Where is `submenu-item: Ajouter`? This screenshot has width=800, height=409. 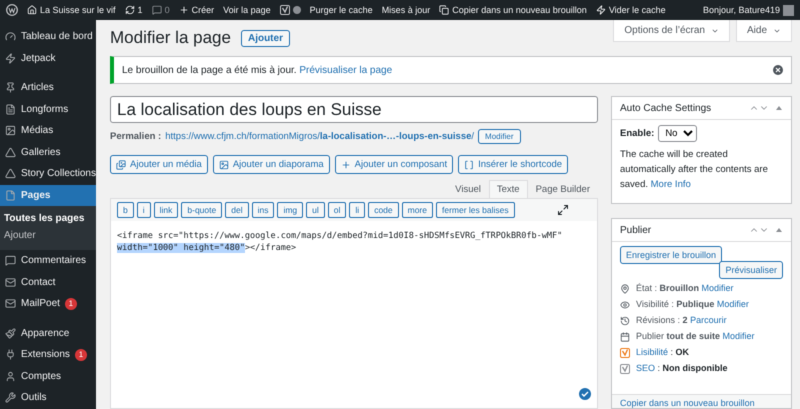
submenu-item: Ajouter is located at coordinates (48, 235).